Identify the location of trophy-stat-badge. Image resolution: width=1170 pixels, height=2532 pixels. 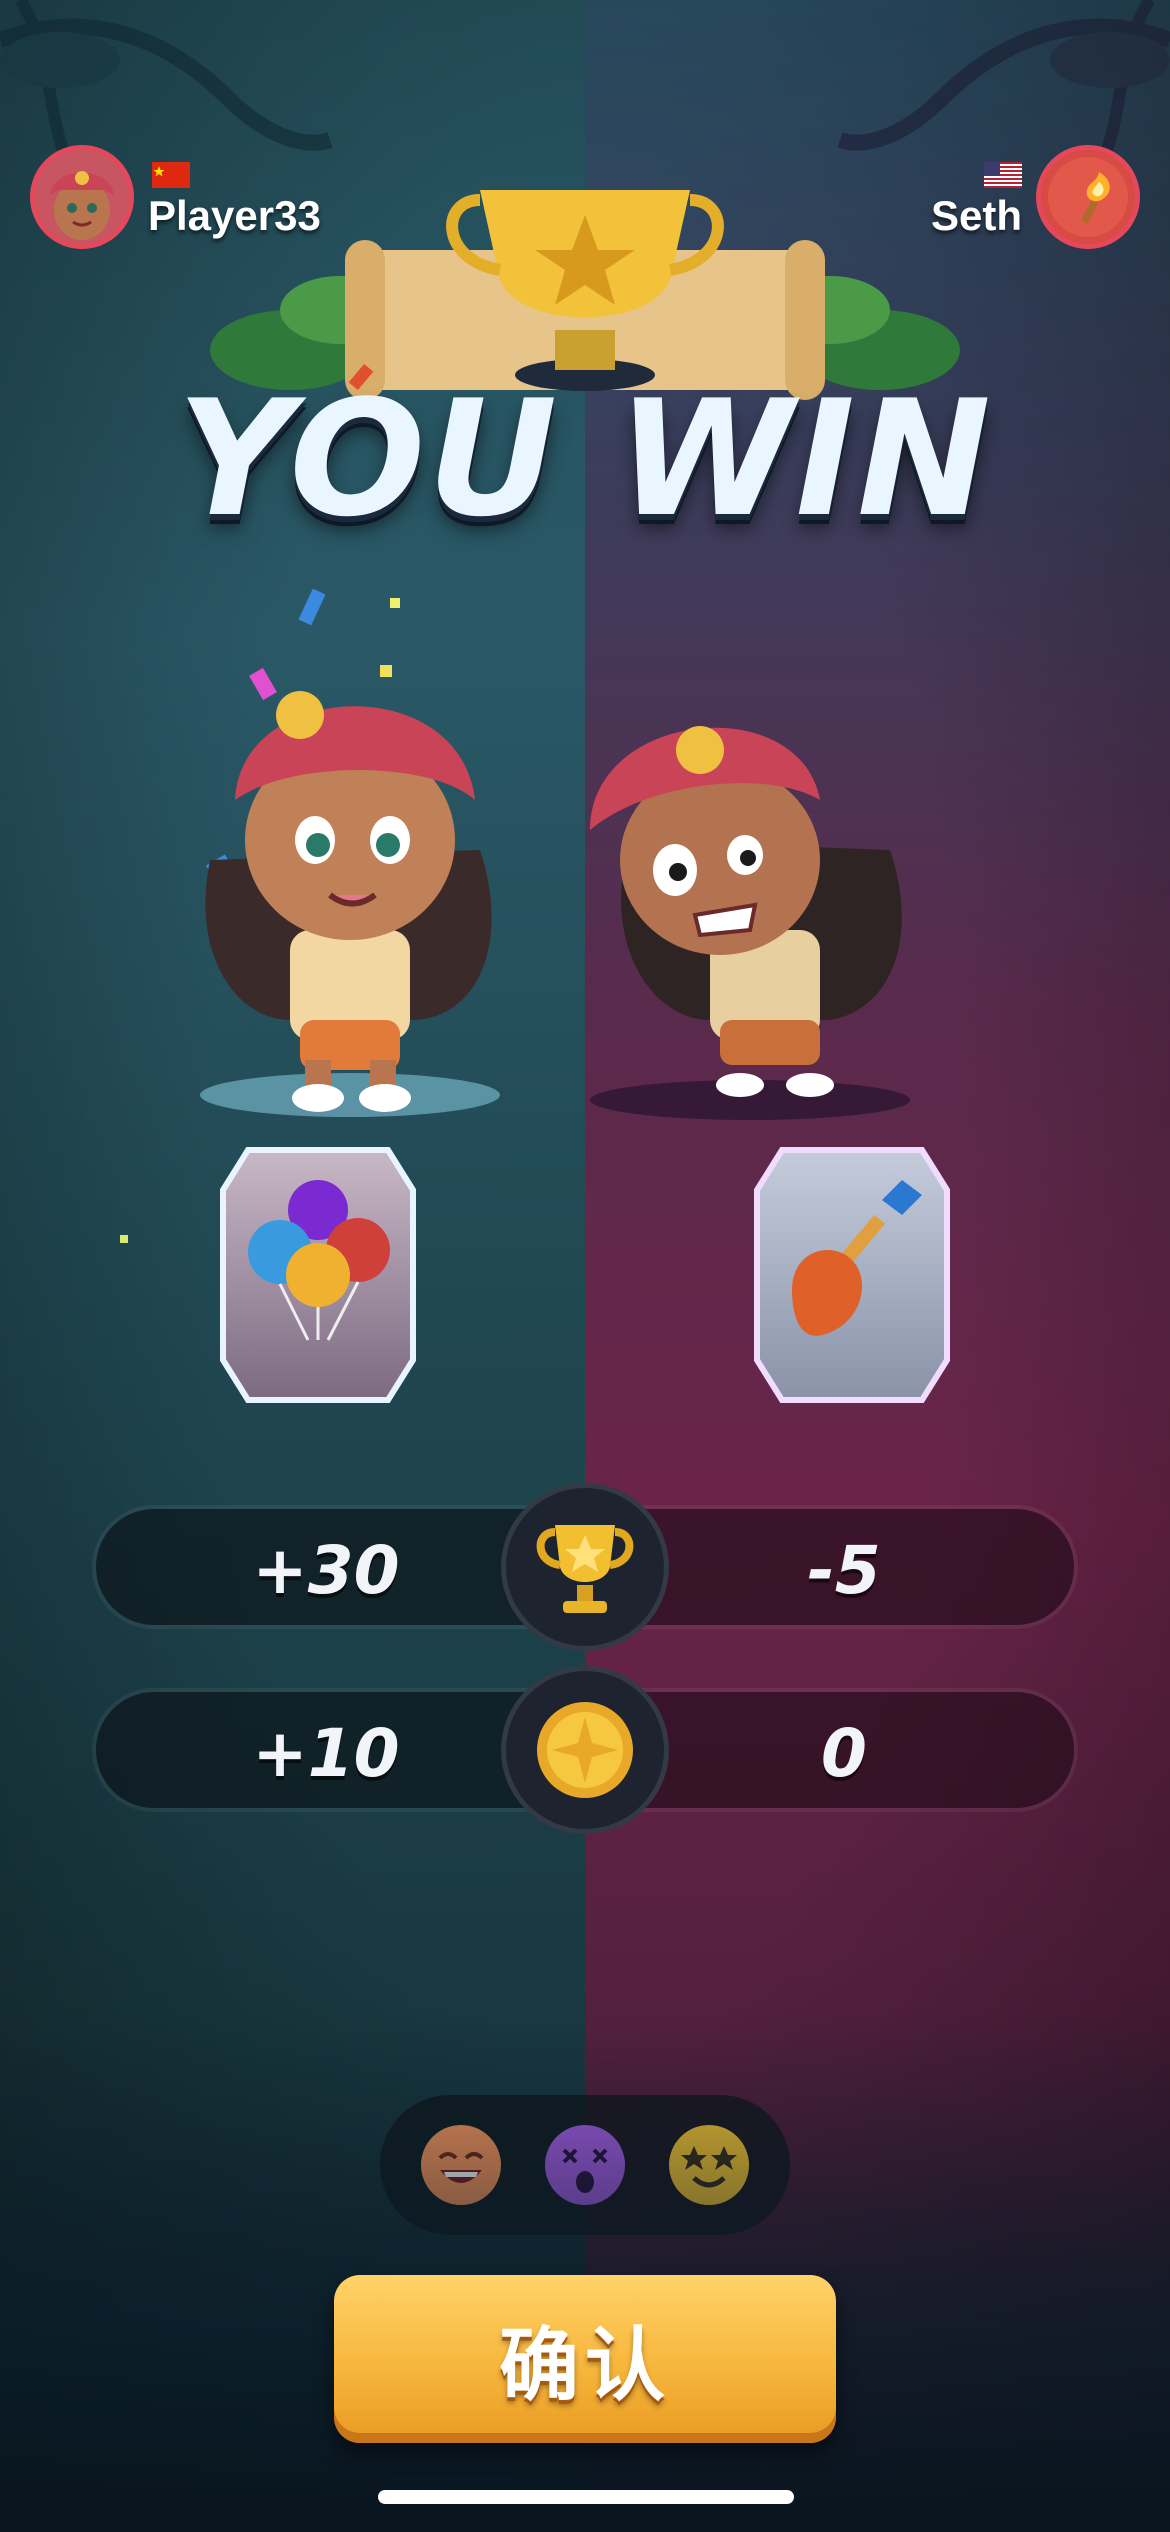
(585, 1567).